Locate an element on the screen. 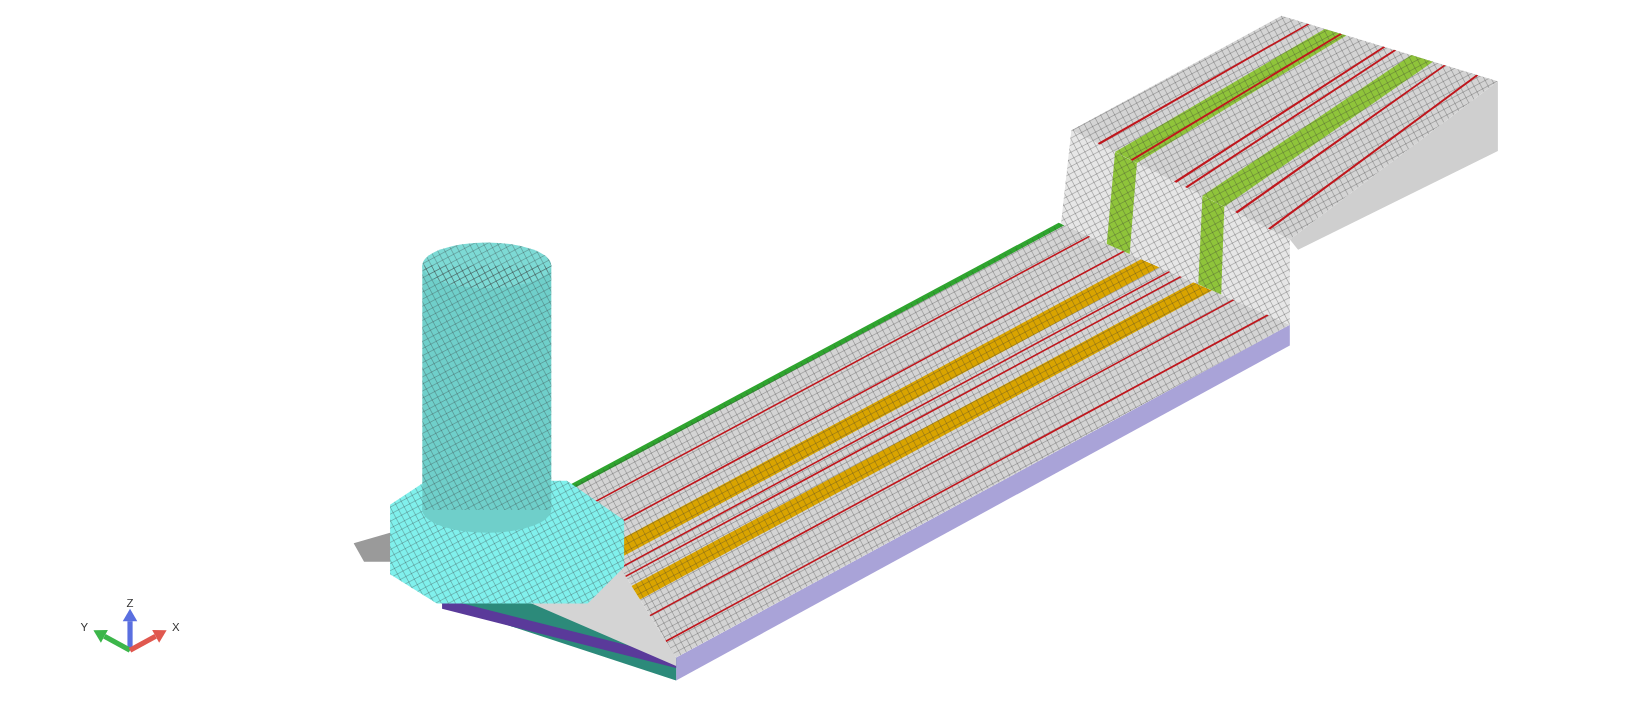 This screenshot has width=1631, height=716. axis-label: X is located at coordinates (175, 627).